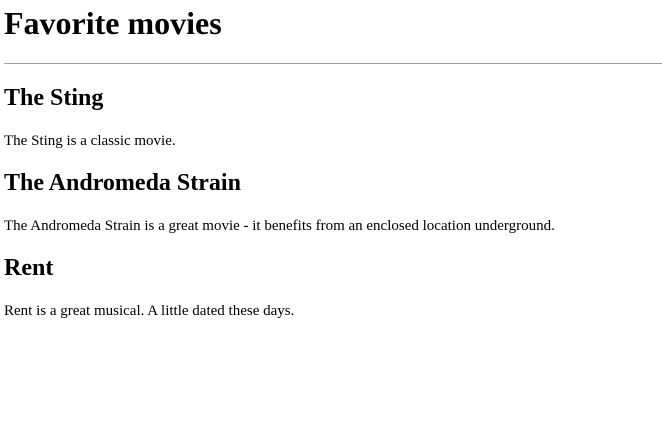  What do you see at coordinates (122, 183) in the screenshot?
I see `movie-title: The Andromeda Strain` at bounding box center [122, 183].